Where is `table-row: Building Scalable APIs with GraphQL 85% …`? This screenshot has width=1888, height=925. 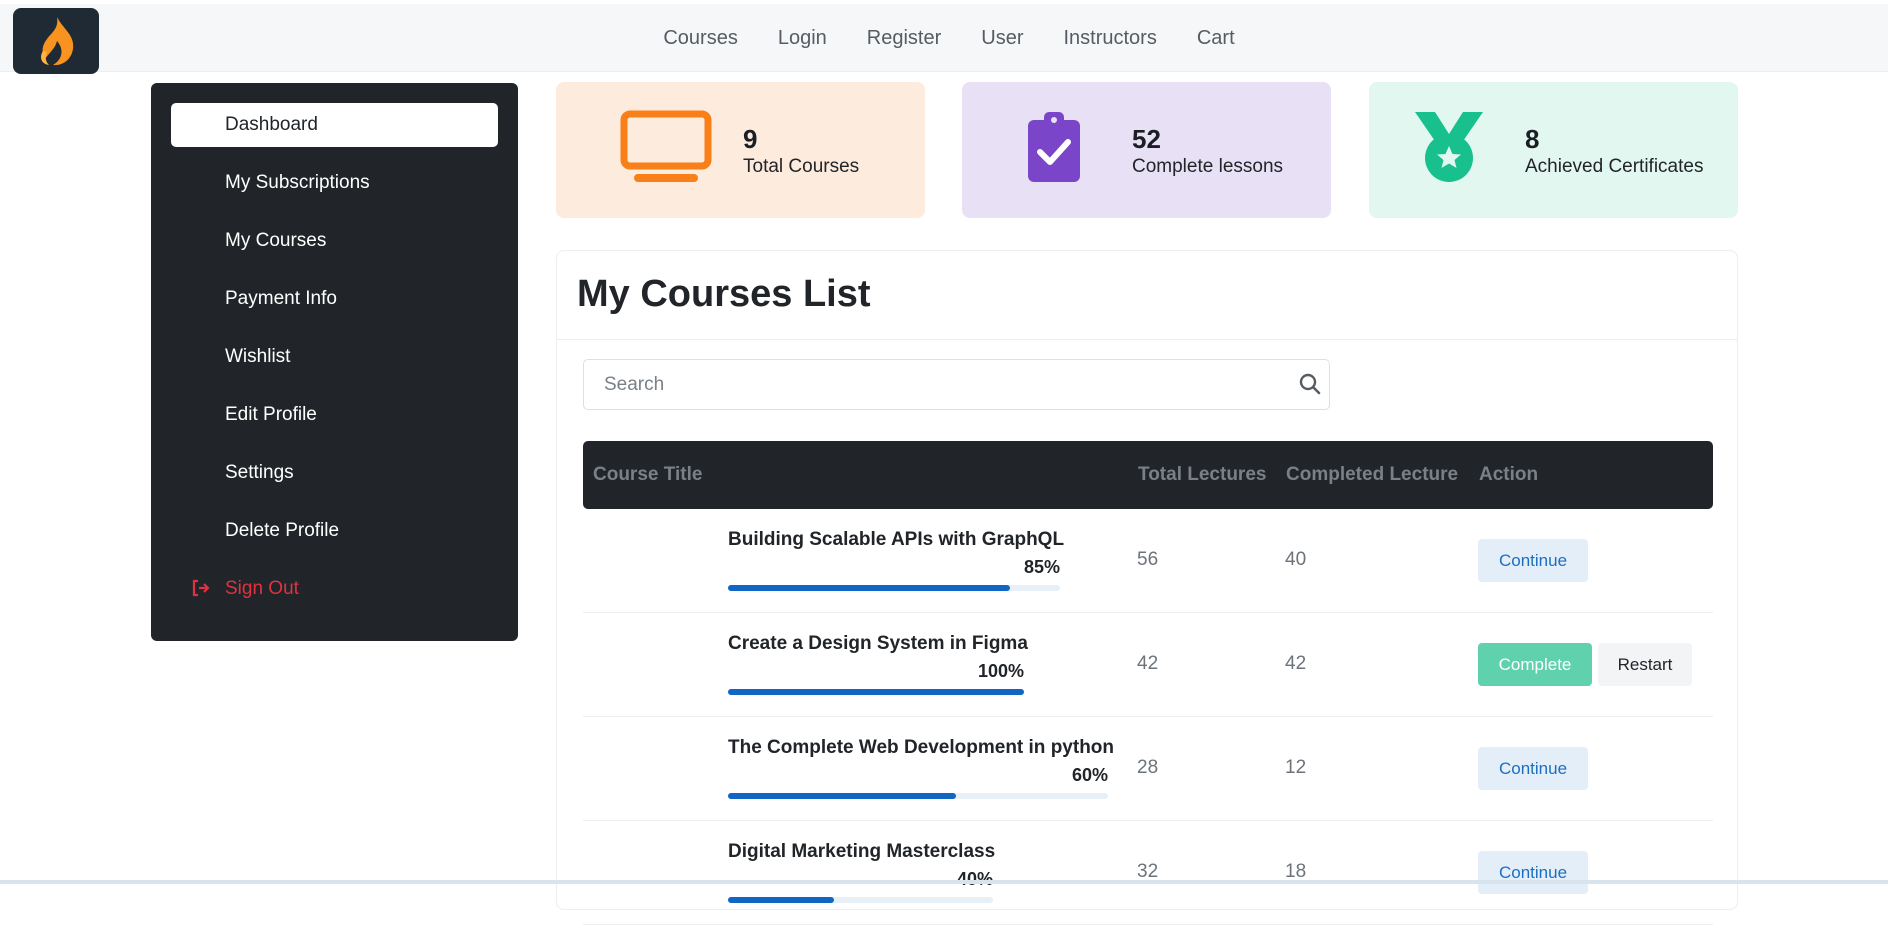 table-row: Building Scalable APIs with GraphQL 85% … is located at coordinates (1148, 561).